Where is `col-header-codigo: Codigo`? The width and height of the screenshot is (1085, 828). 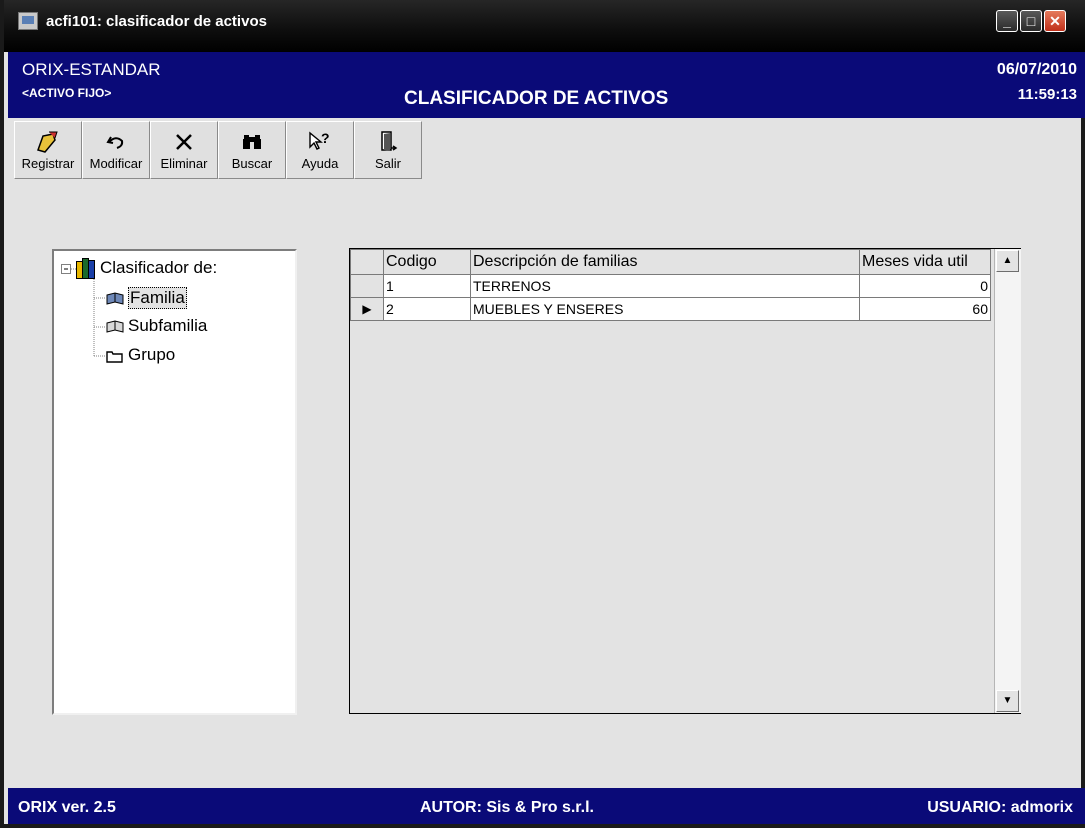 col-header-codigo: Codigo is located at coordinates (427, 262).